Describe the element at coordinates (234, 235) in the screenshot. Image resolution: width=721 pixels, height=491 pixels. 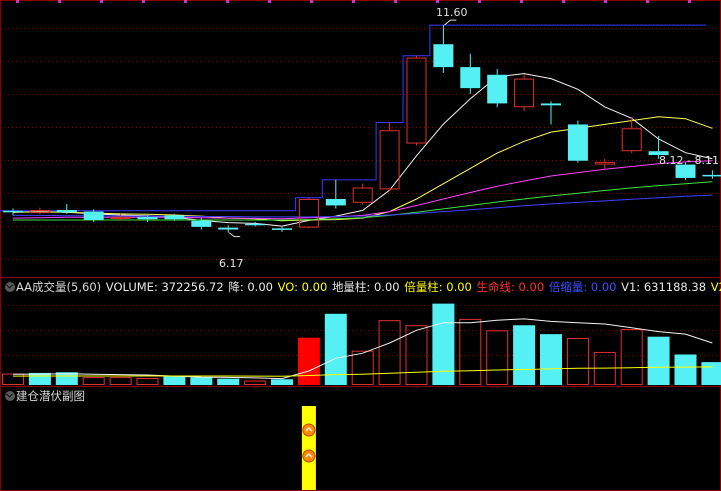
I see `low-pointer` at that location.